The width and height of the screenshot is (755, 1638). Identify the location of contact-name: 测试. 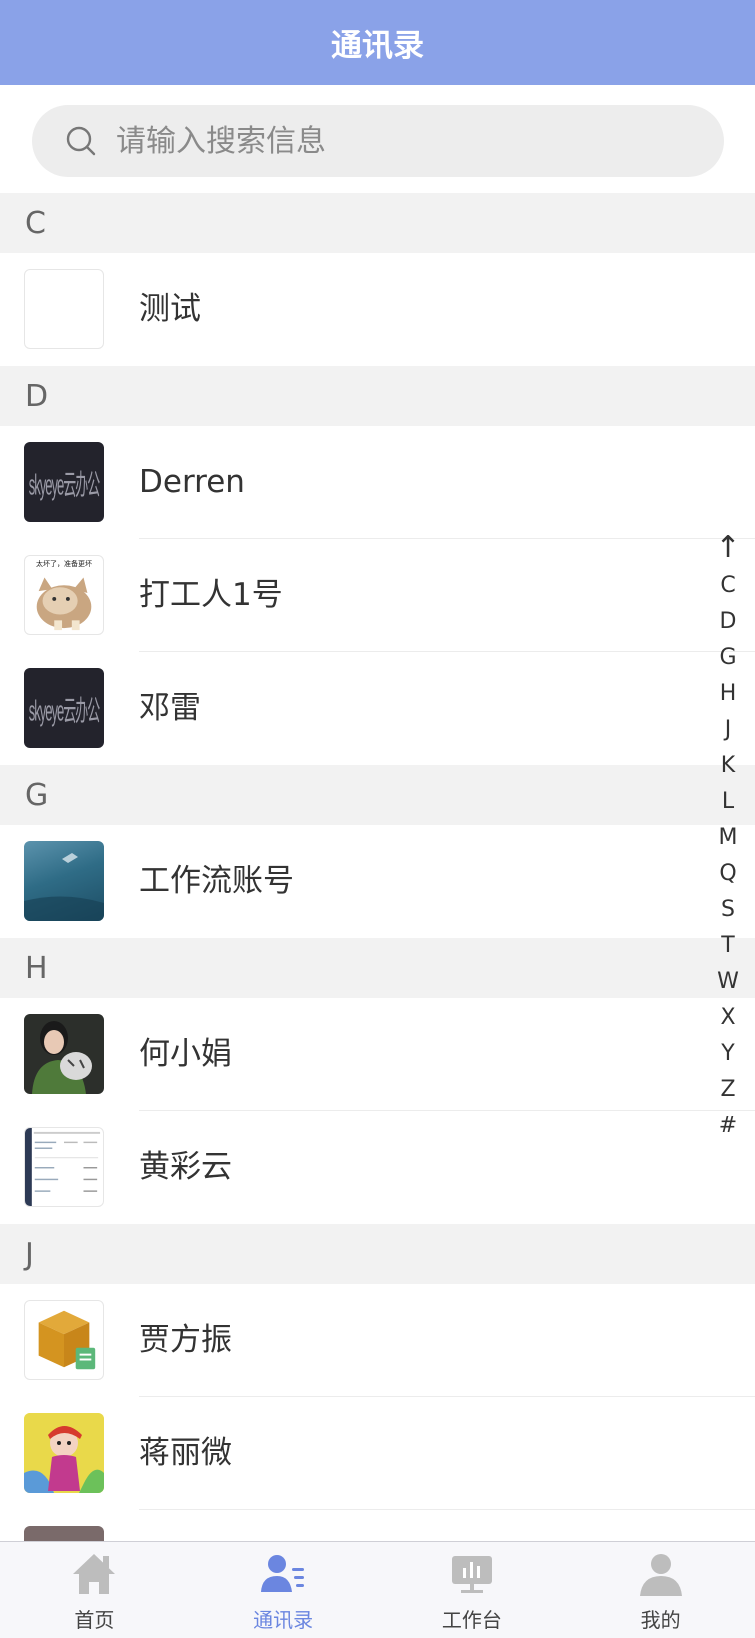
(170, 309).